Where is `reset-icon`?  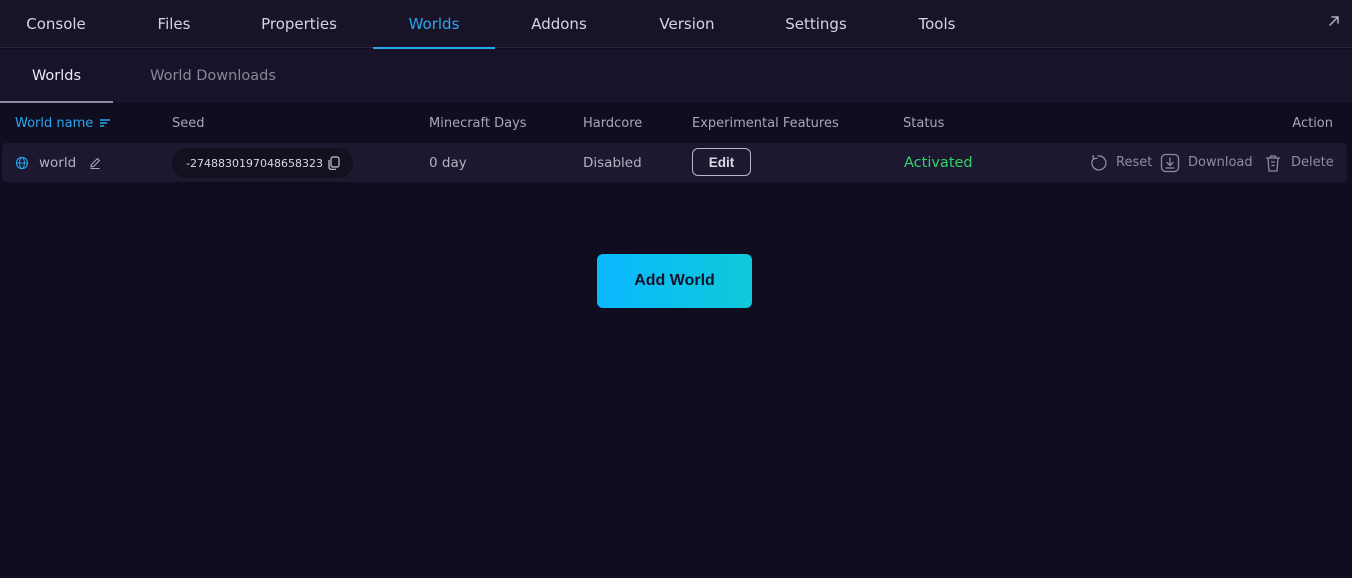
reset-icon is located at coordinates (1099, 162).